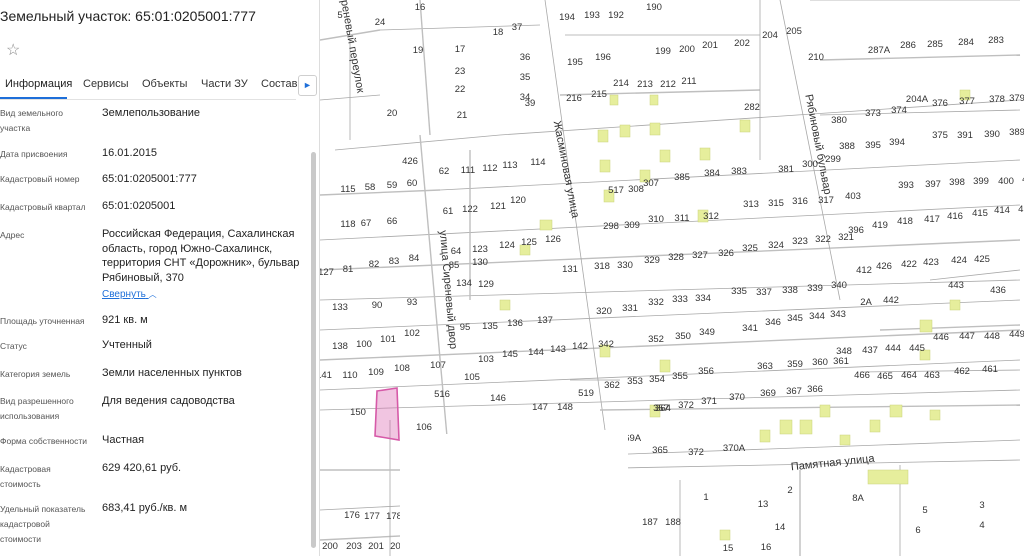  I want to click on parcel-number-label: 346, so click(773, 322).